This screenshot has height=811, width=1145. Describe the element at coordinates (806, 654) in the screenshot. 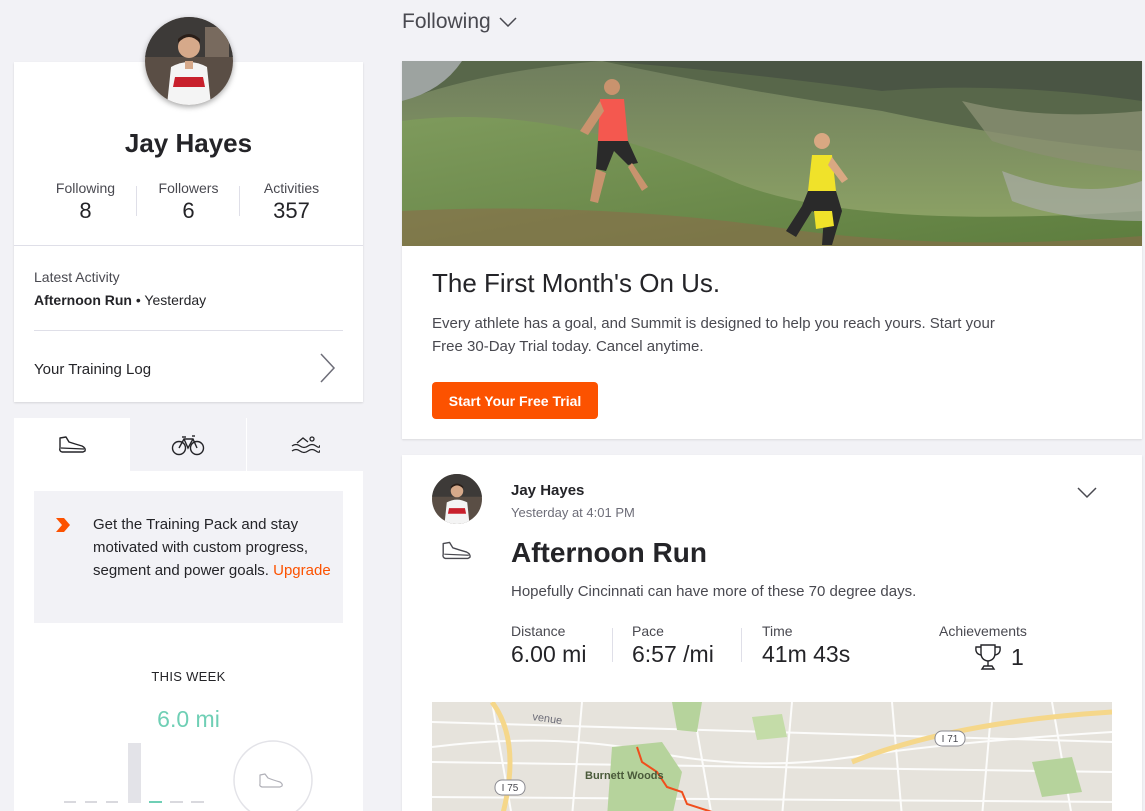

I see `stat-value: 41m 43s` at that location.